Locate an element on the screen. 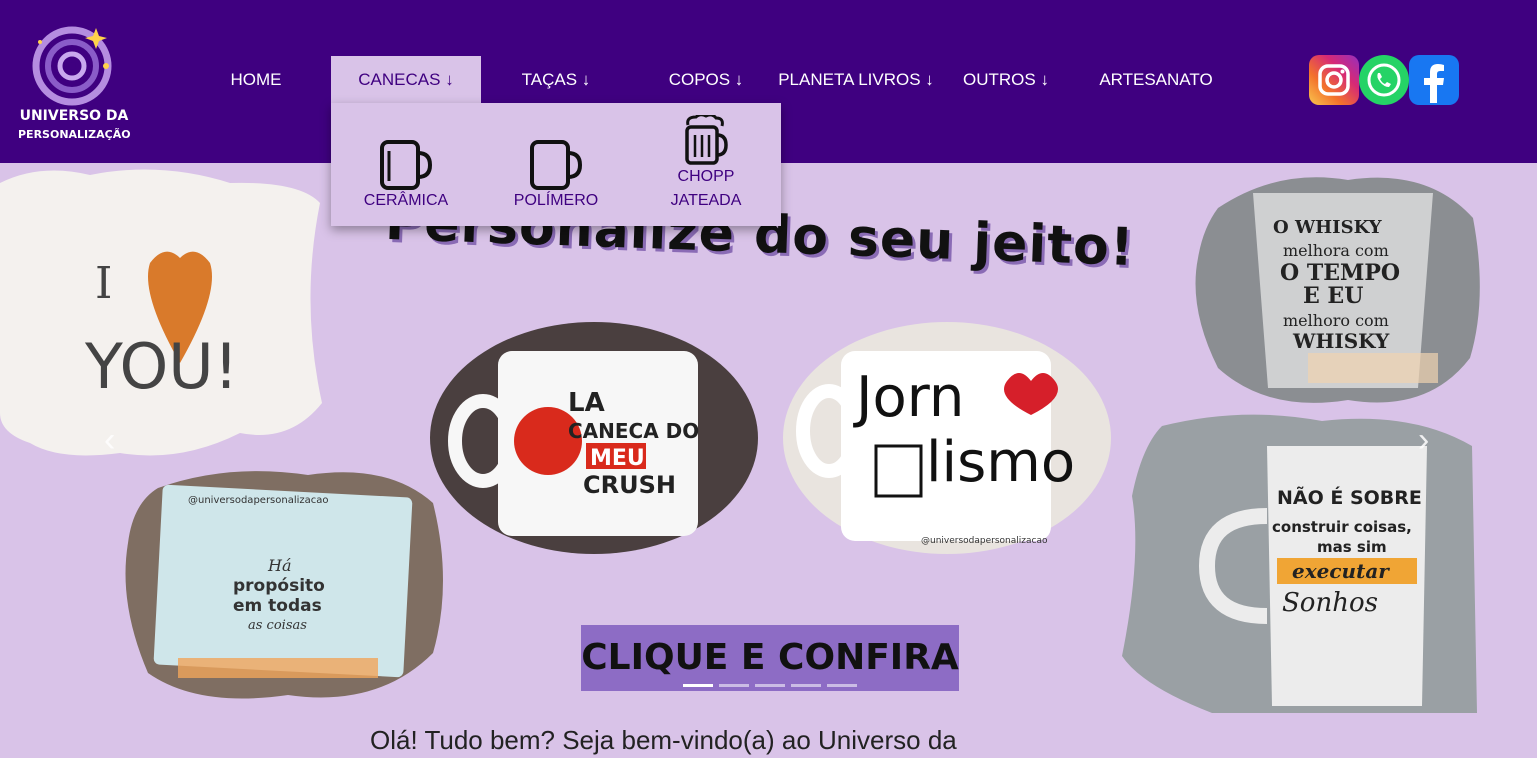 Image resolution: width=1537 pixels, height=758 pixels. canecas-dropdown-menu: CERÂMICA POLÍMERO CHOPP JATEADA is located at coordinates (556, 164).